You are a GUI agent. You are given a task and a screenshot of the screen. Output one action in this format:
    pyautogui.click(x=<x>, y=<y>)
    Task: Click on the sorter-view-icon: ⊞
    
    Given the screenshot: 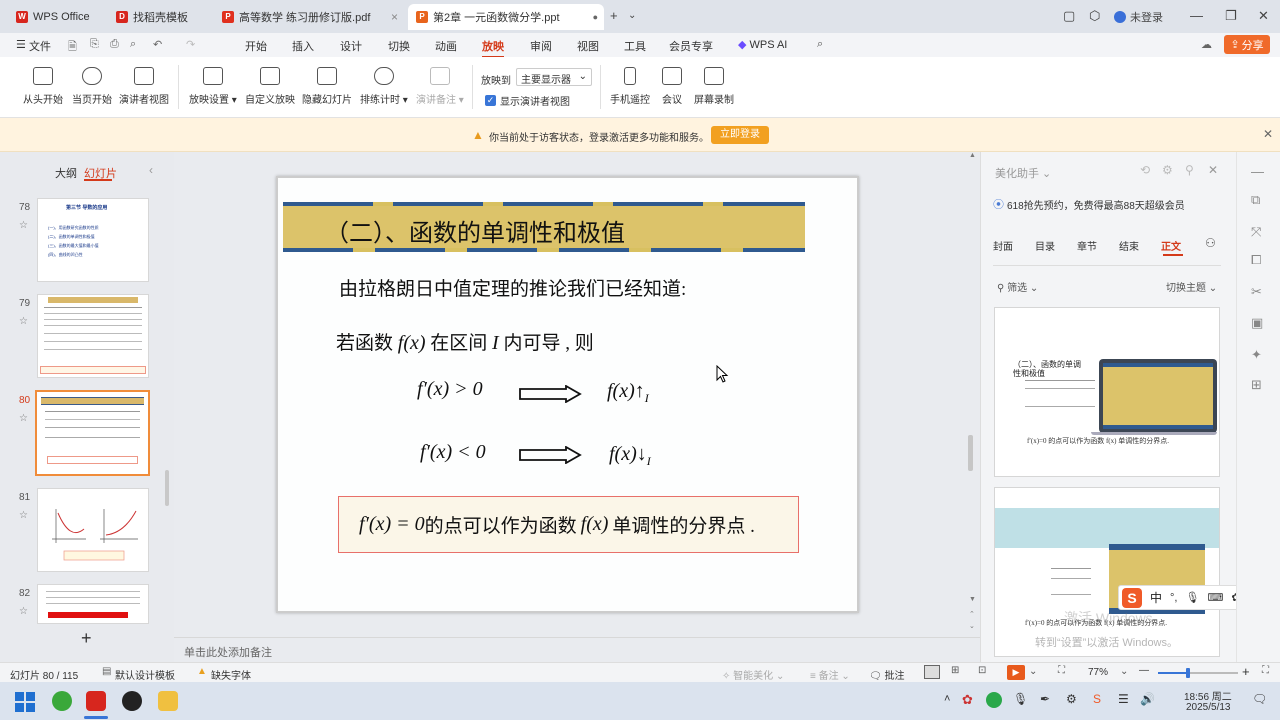 What is the action you would take?
    pyautogui.click(x=955, y=670)
    